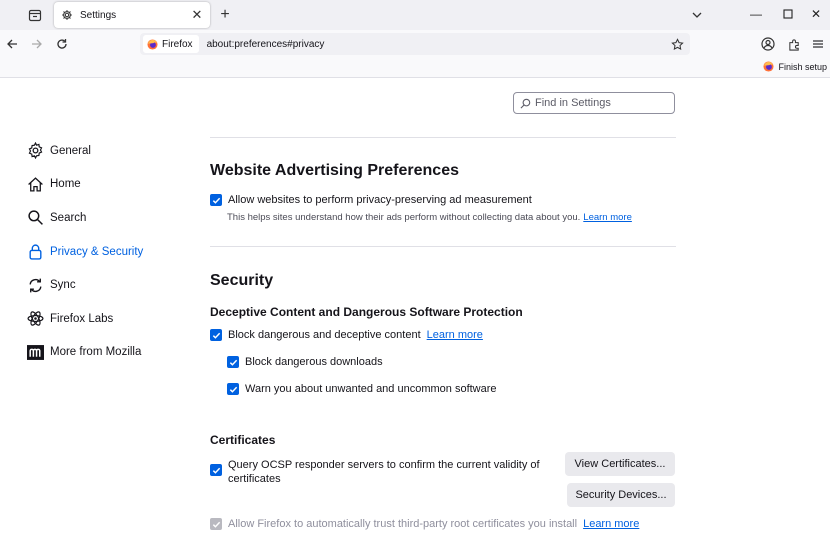 This screenshot has height=542, width=830. What do you see at coordinates (802, 66) in the screenshot?
I see `finish-setup-label: Finish setup` at bounding box center [802, 66].